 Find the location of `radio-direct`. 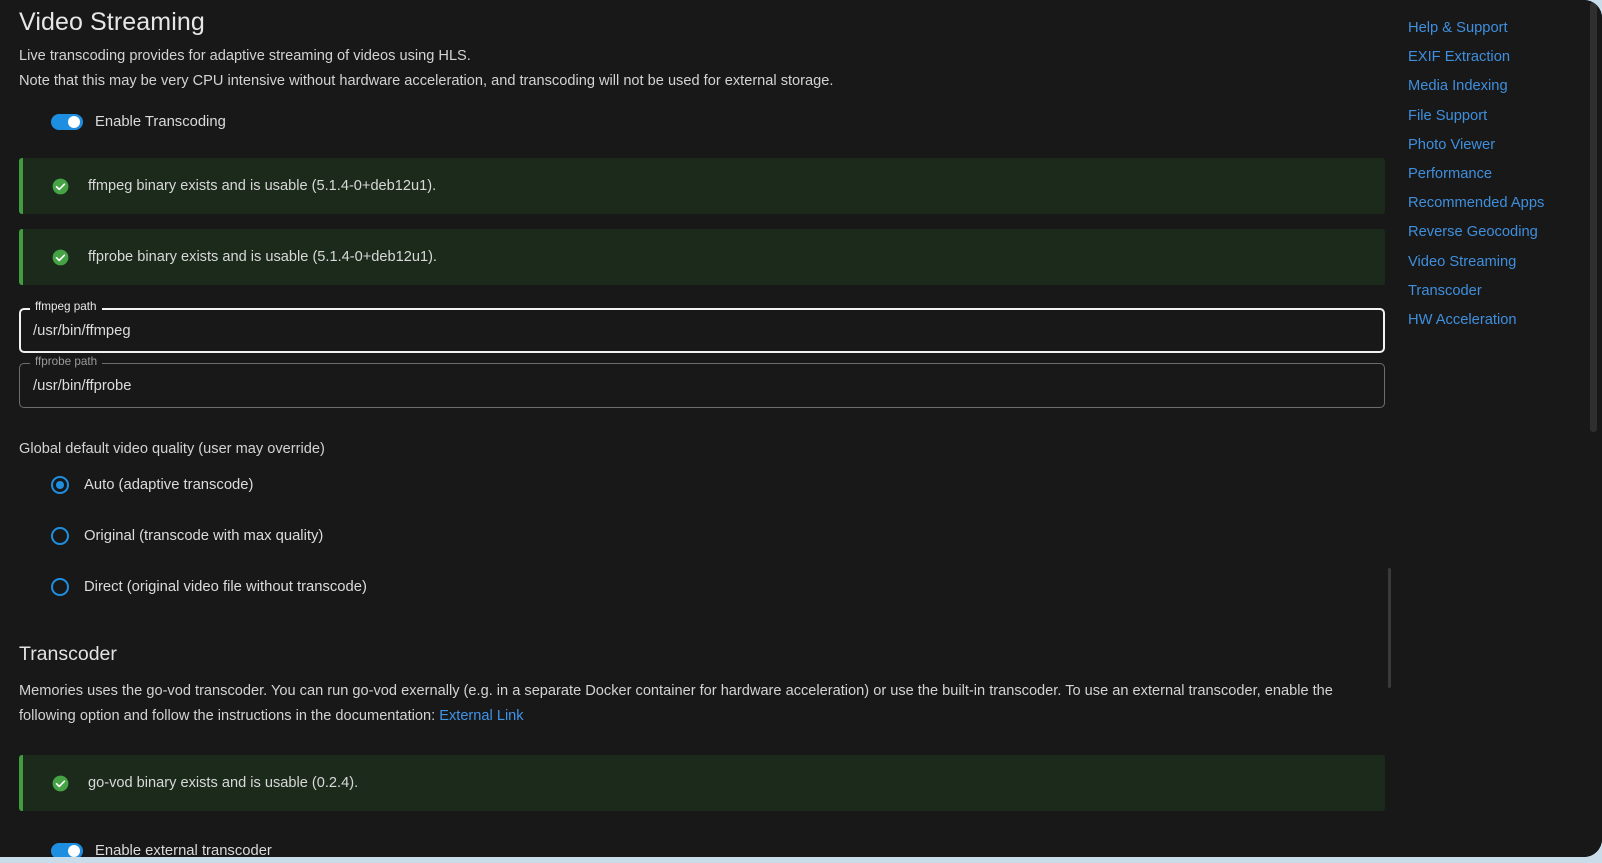

radio-direct is located at coordinates (60, 587).